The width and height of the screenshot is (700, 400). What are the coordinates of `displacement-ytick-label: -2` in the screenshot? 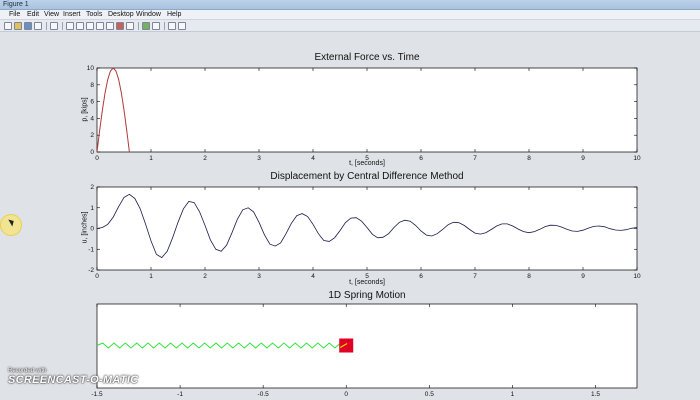 It's located at (91, 270).